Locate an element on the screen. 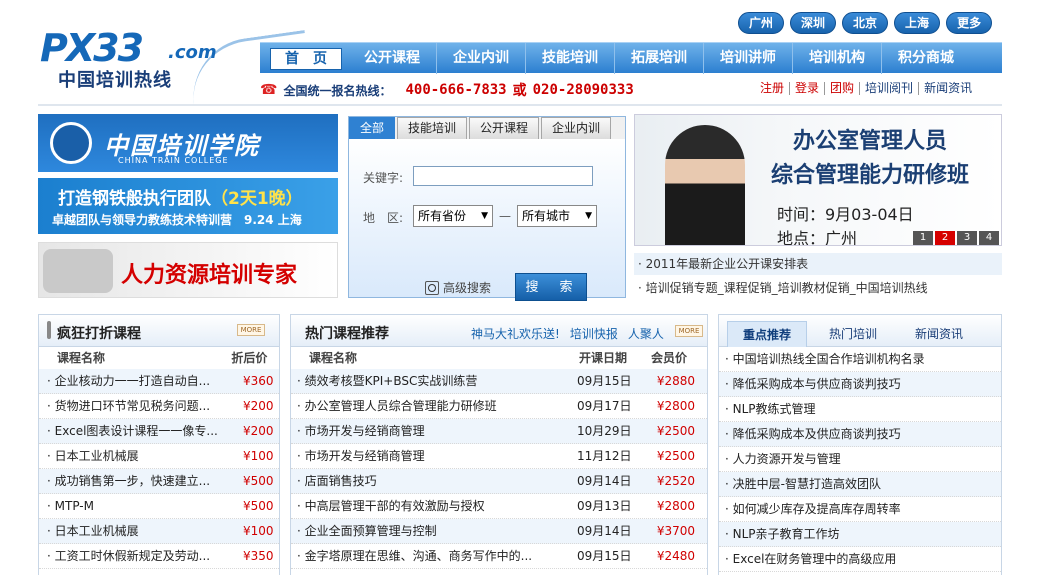  list-item: · Excel图表设计课程一一像专... ¥200 is located at coordinates (159, 431).